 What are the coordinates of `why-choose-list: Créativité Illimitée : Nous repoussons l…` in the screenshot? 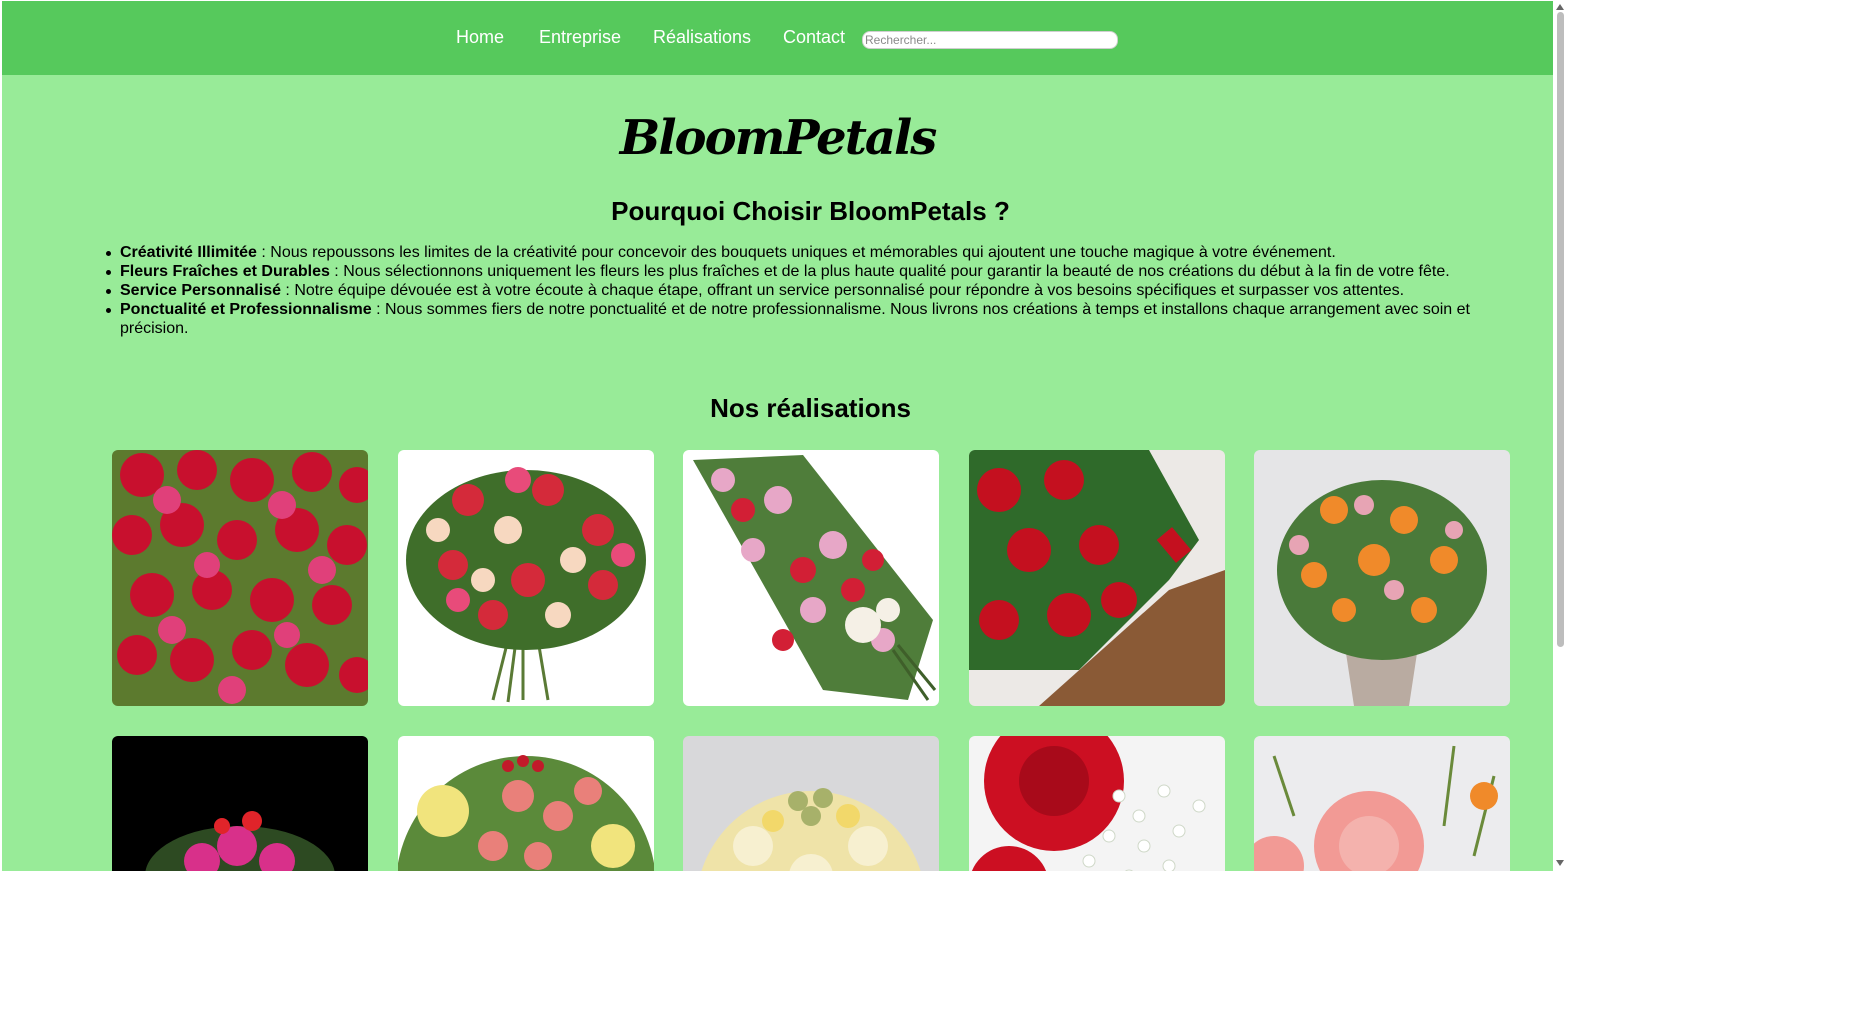 It's located at (803, 290).